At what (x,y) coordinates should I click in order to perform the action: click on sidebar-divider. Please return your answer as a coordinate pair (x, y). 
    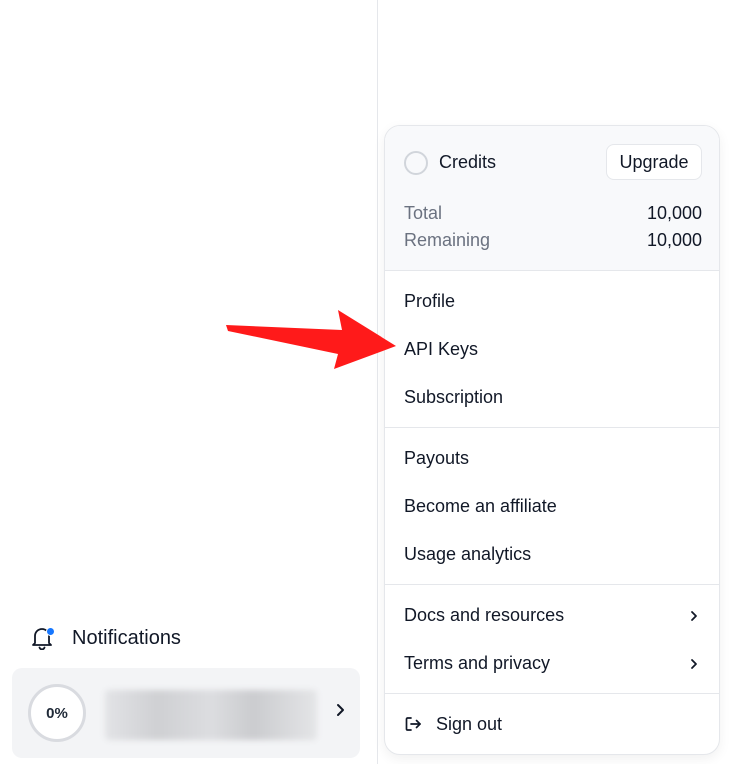
    Looking at the image, I should click on (377, 382).